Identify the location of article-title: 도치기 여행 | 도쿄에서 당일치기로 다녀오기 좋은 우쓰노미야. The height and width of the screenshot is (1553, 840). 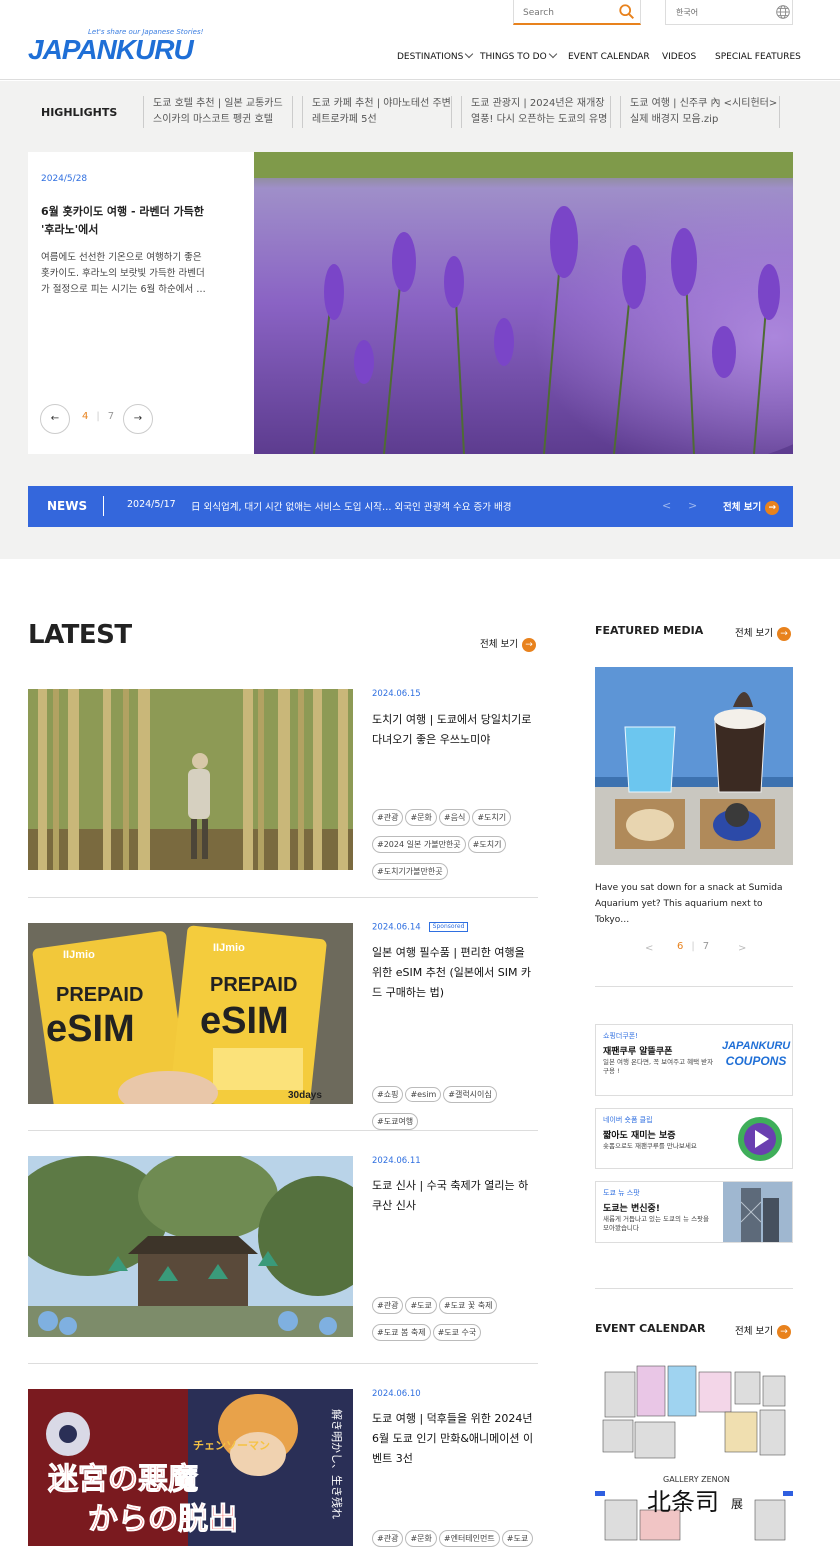
(455, 730).